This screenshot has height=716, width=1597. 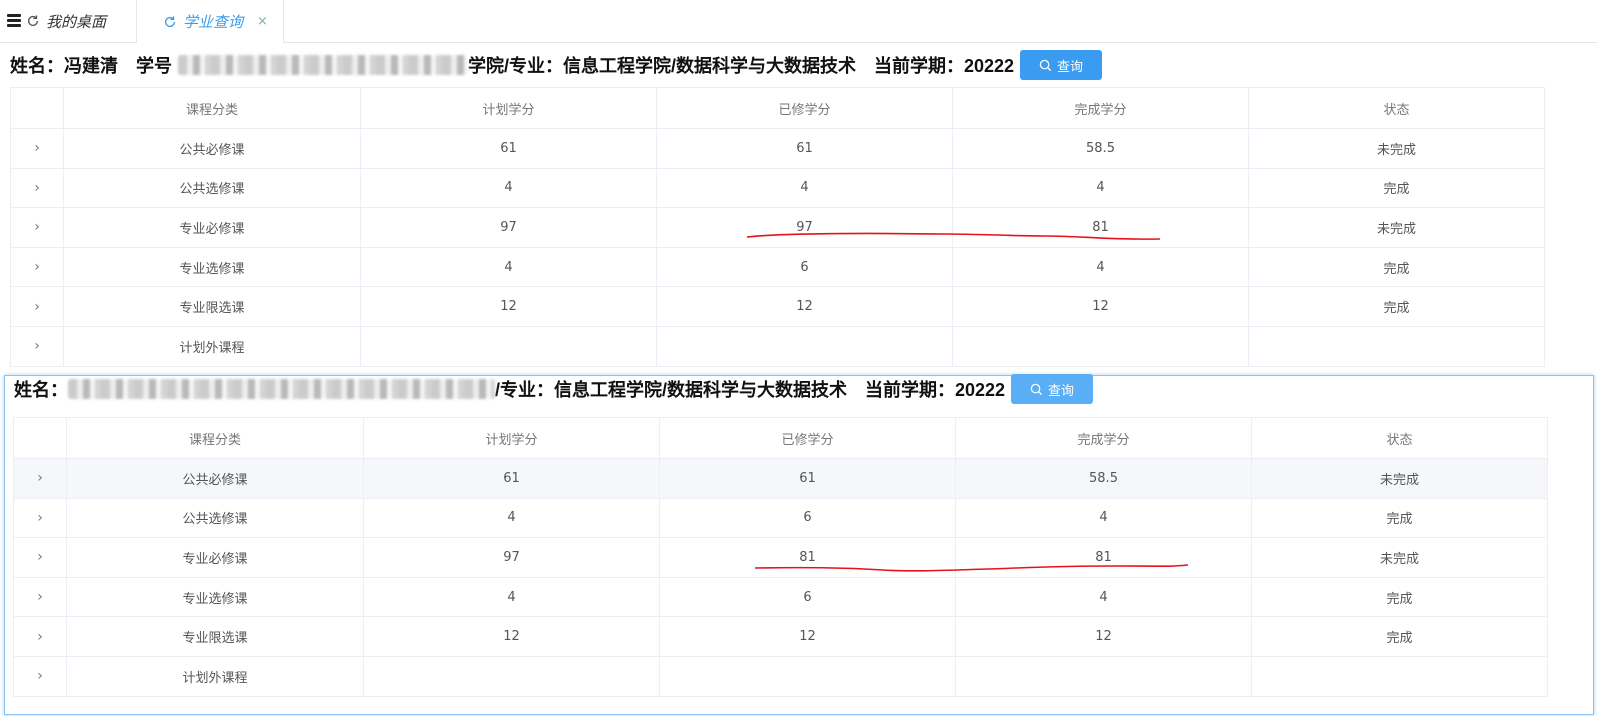 I want to click on student-info-row: 姓名： /专业：信息工程学院/数据科学与大数据技术 当前学期：20222 查询, so click(x=554, y=389).